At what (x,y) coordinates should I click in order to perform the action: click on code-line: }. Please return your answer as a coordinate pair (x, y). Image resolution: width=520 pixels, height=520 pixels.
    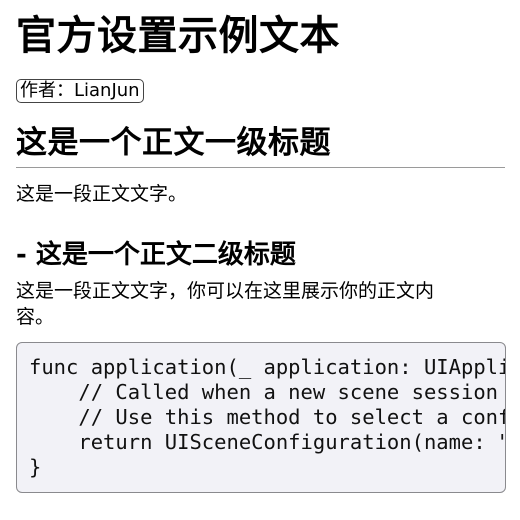
    Looking at the image, I should click on (35, 467).